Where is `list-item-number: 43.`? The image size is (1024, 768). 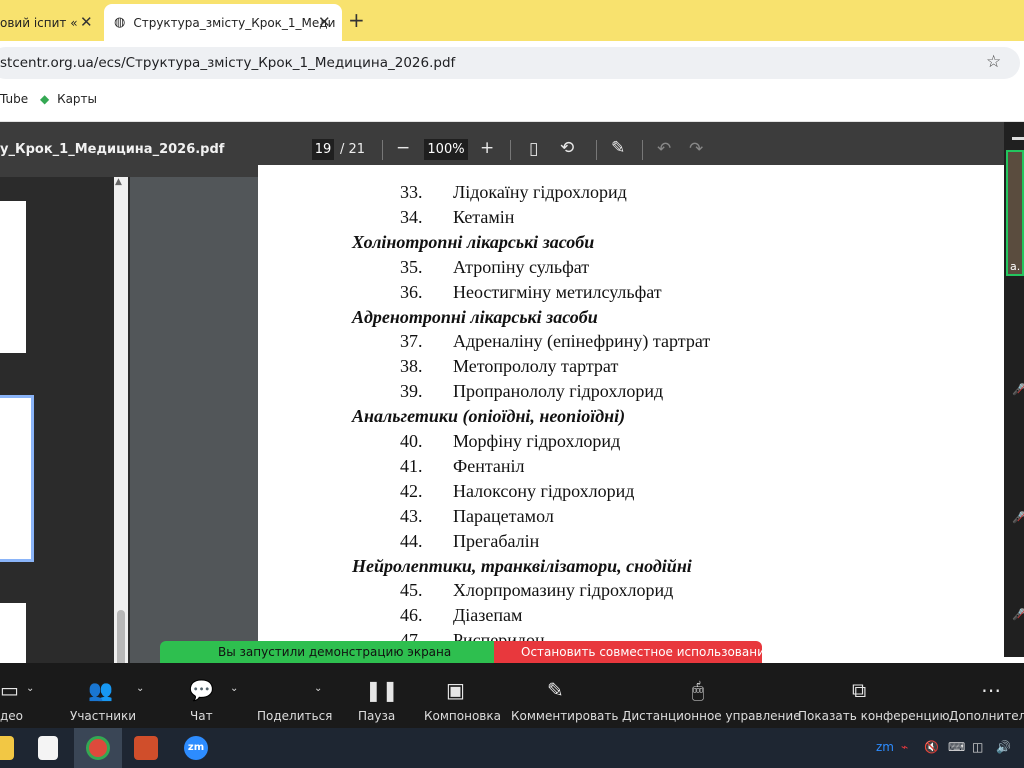
list-item-number: 43. is located at coordinates (411, 516).